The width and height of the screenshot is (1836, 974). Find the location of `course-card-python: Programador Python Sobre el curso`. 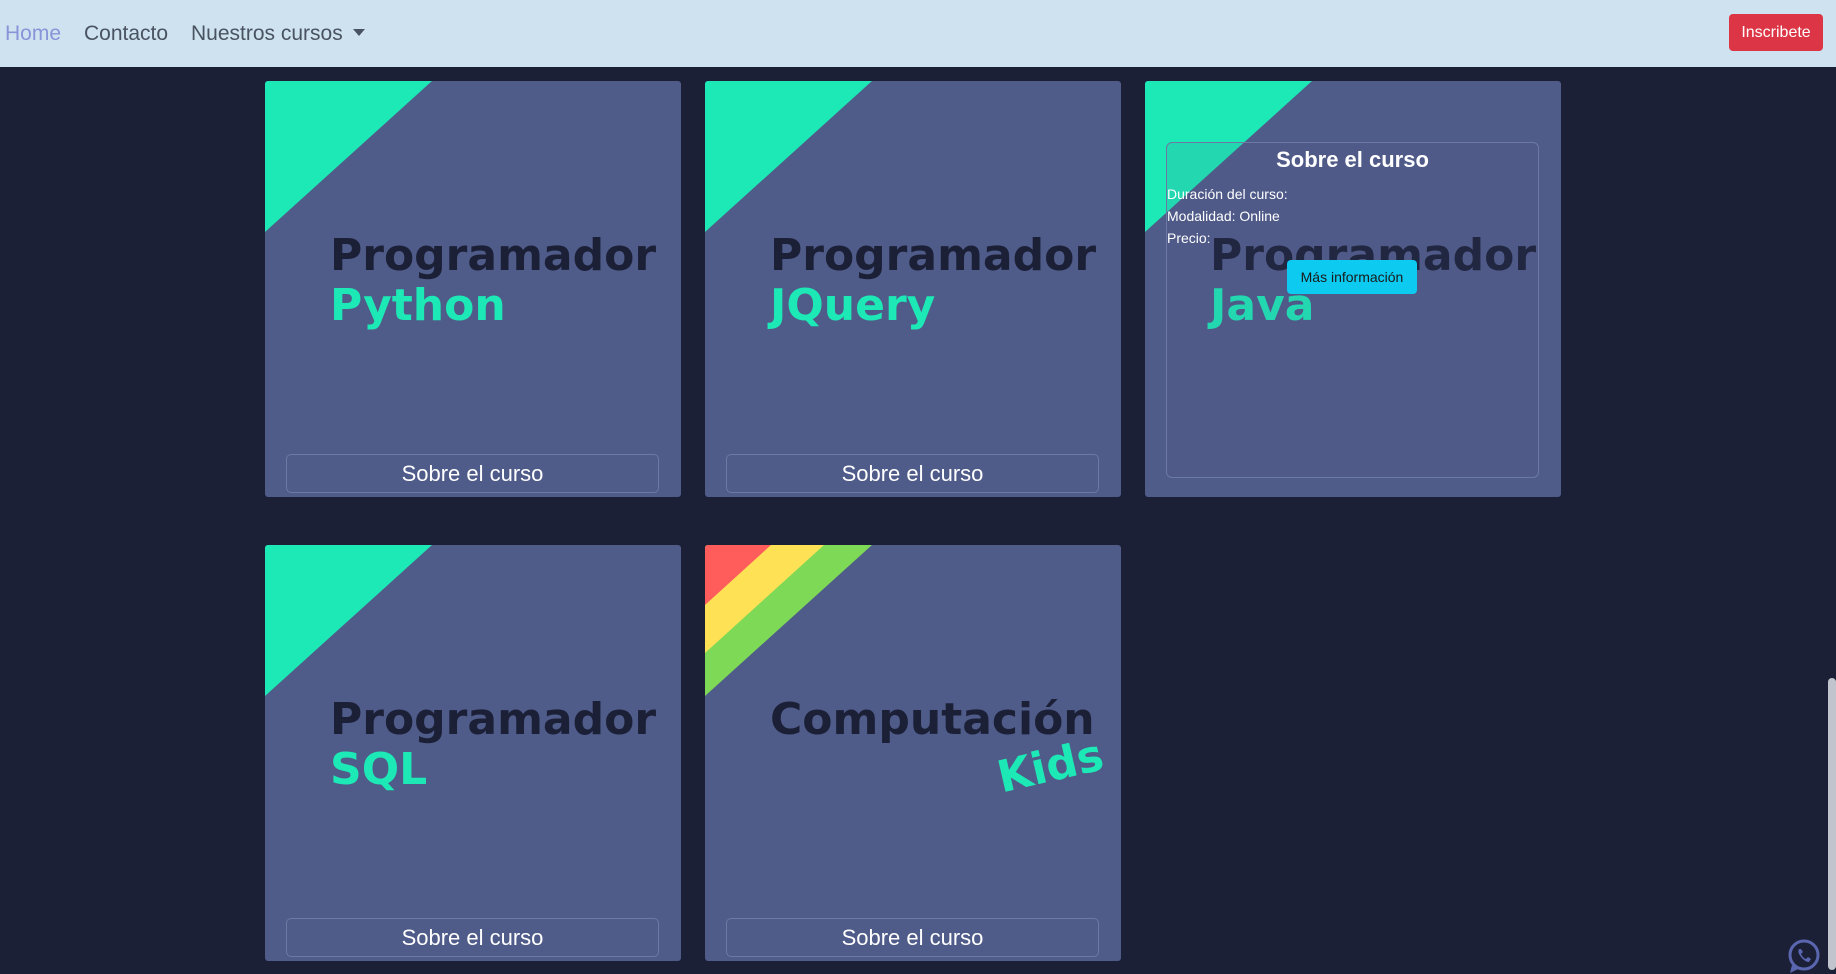

course-card-python: Programador Python Sobre el curso is located at coordinates (473, 289).